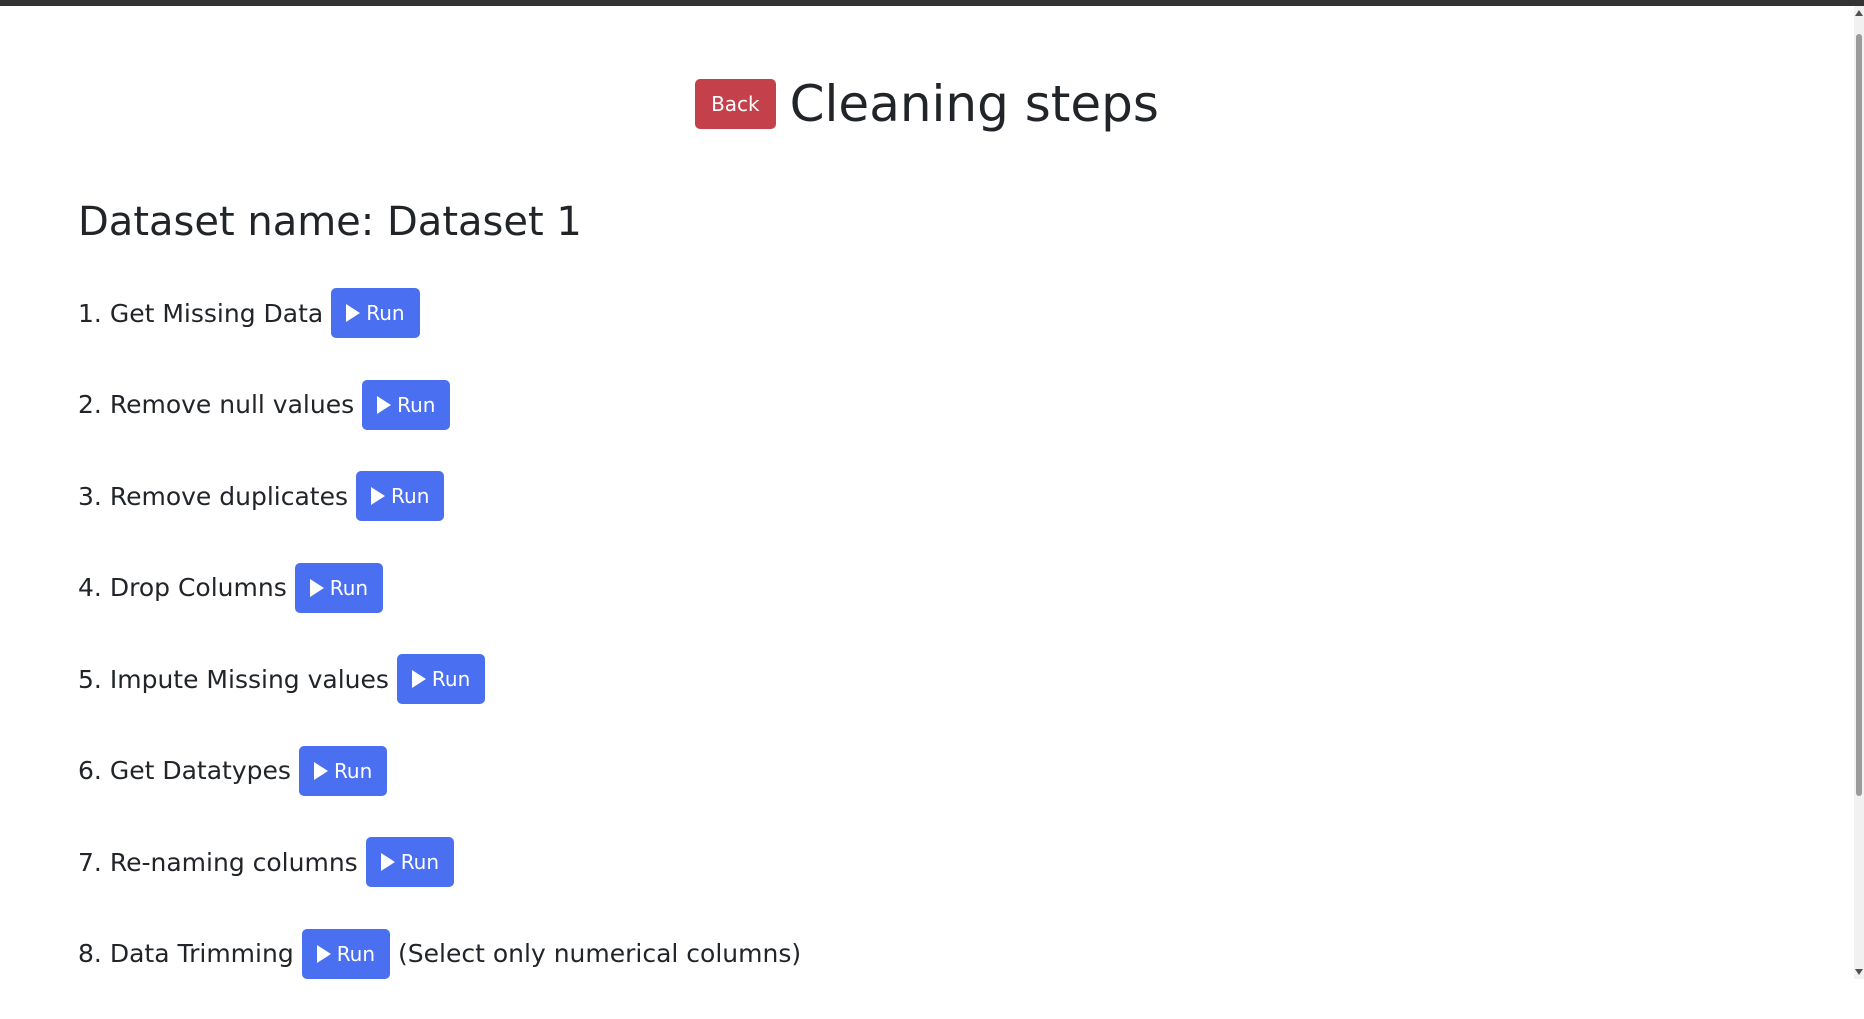  What do you see at coordinates (439, 588) in the screenshot?
I see `step-drop-columns: 4. Drop Columns Run` at bounding box center [439, 588].